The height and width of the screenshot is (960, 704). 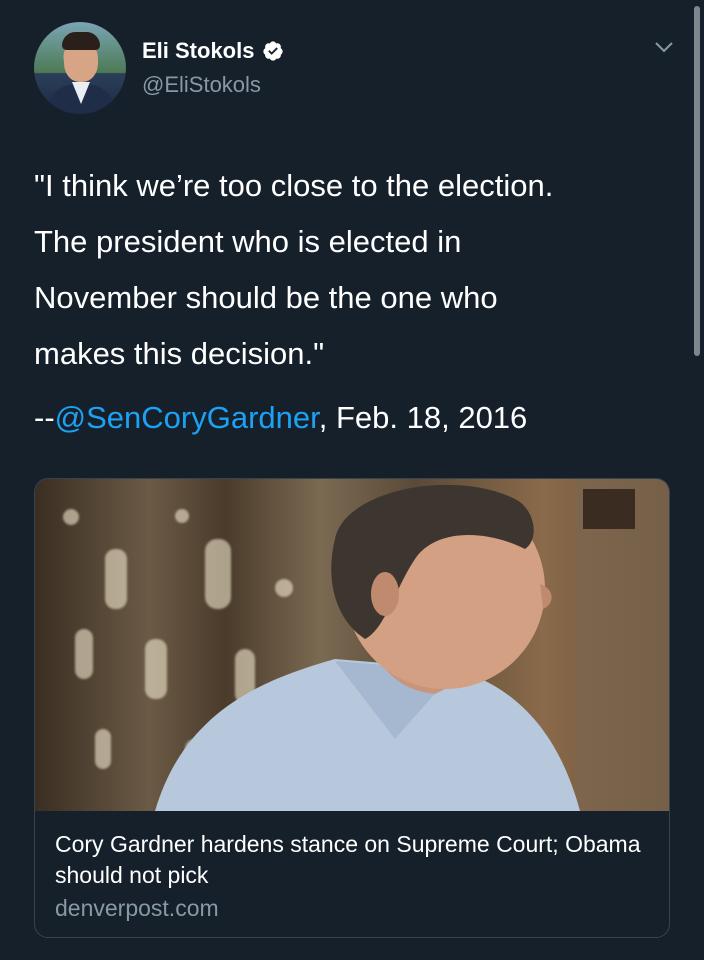 What do you see at coordinates (80, 68) in the screenshot?
I see `avatar` at bounding box center [80, 68].